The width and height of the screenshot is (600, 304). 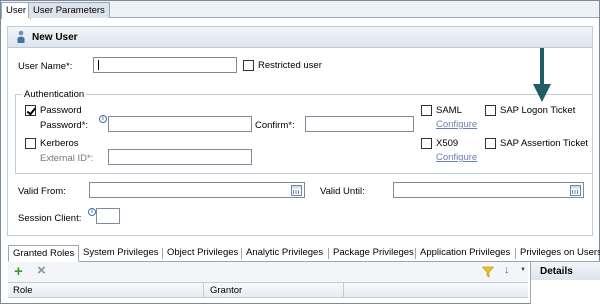 What do you see at coordinates (426, 110) in the screenshot?
I see `saml-checkbox` at bounding box center [426, 110].